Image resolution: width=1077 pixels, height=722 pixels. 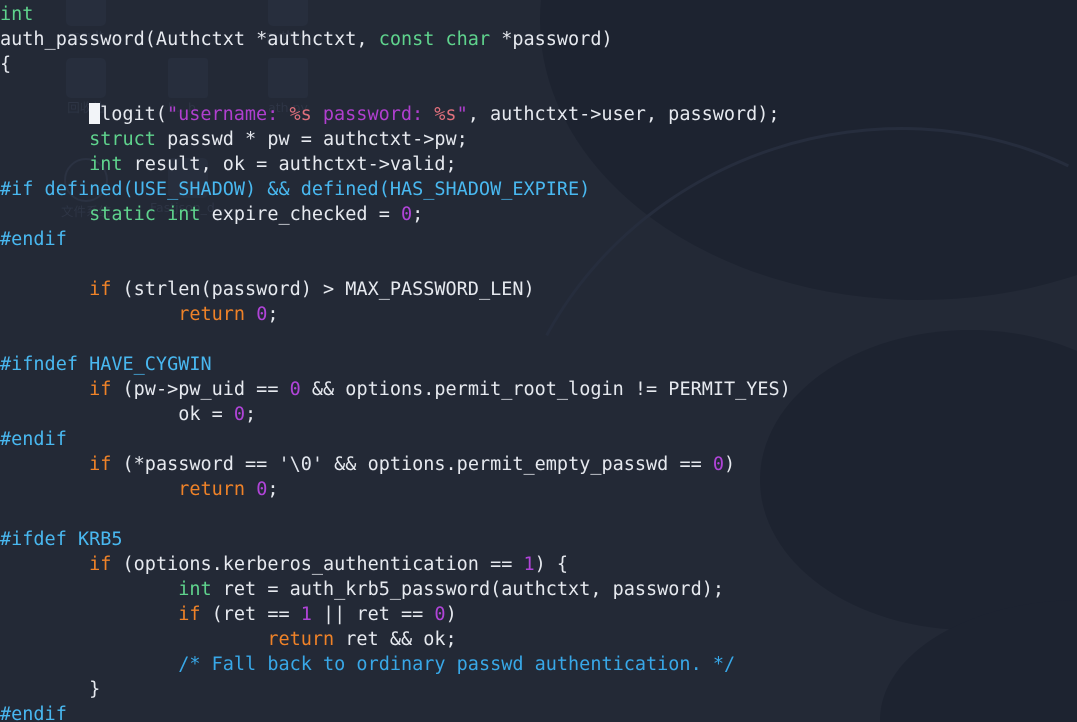 What do you see at coordinates (323, 289) in the screenshot?
I see `code-token: (strlen(password) > MAX_PASSWORD_LEN)` at bounding box center [323, 289].